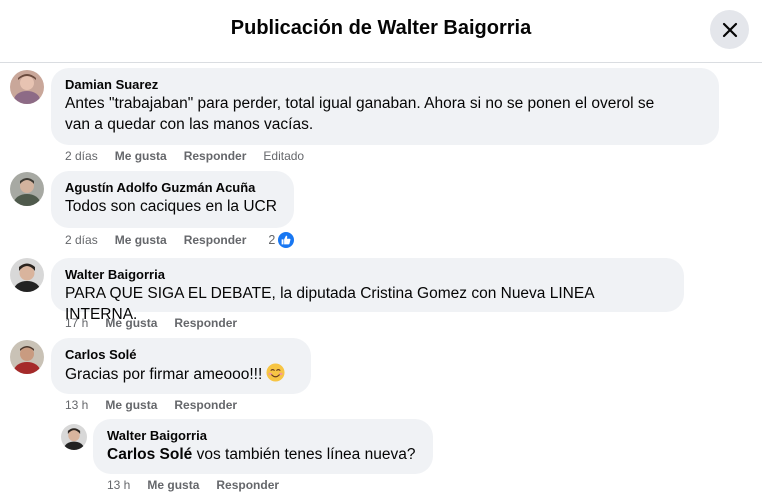  I want to click on comment-actions: 17 h Me gusta Responder, so click(159, 323).